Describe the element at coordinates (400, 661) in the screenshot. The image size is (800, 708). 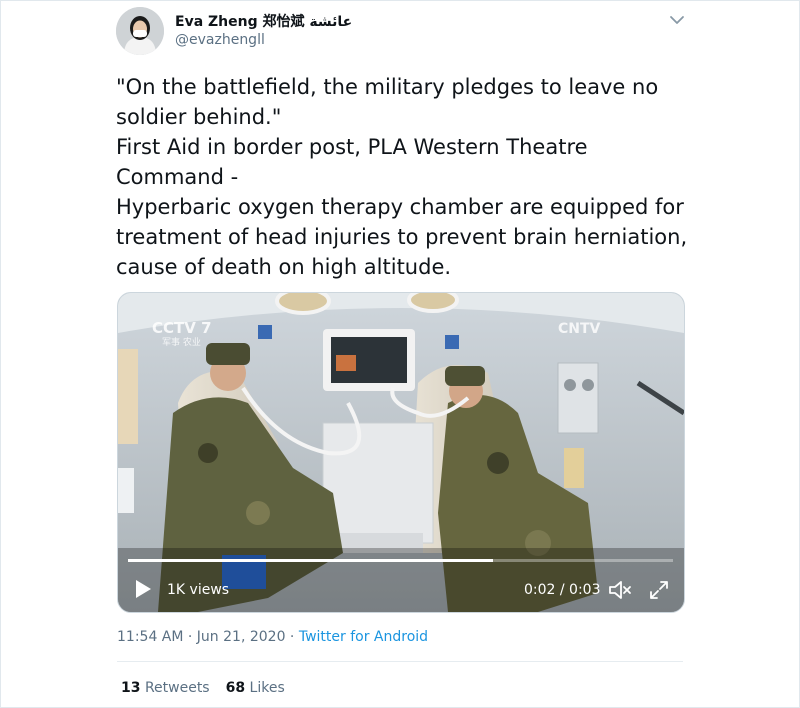
I see `divider` at that location.